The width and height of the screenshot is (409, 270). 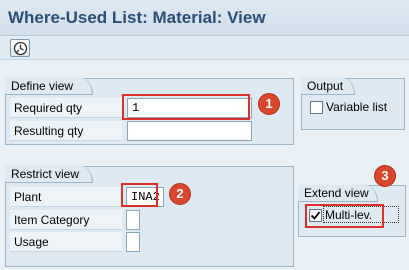 What do you see at coordinates (186, 107) in the screenshot?
I see `highlight-required-qty` at bounding box center [186, 107].